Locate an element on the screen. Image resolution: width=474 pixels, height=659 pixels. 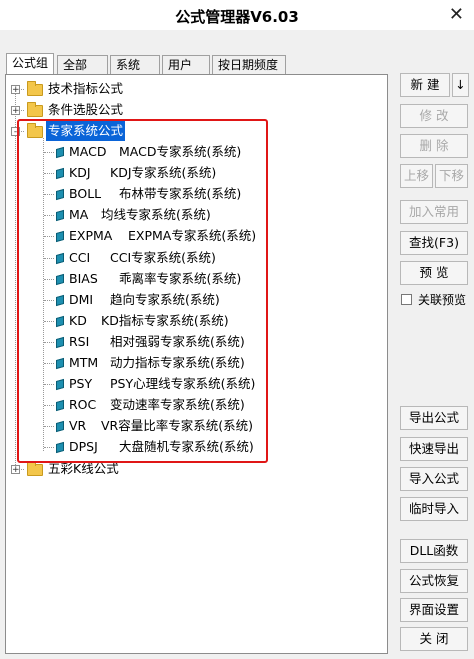
formula-code: MACD is located at coordinates (88, 151).